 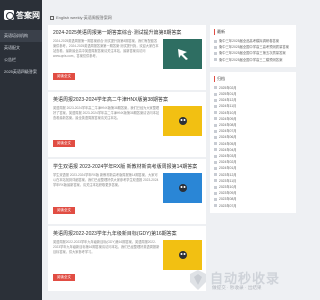 What do you see at coordinates (198, 280) in the screenshot?
I see `watermark-logo-icon` at bounding box center [198, 280].